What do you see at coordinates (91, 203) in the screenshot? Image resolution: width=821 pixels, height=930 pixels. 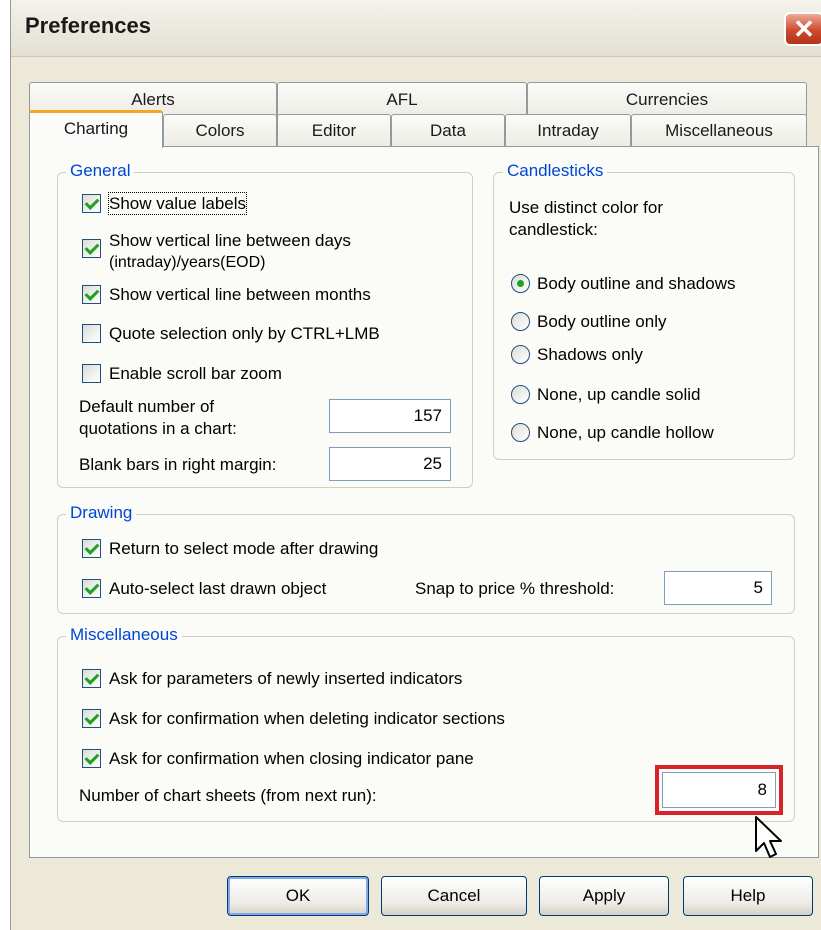 I see `show-value-labels-checkbox` at bounding box center [91, 203].